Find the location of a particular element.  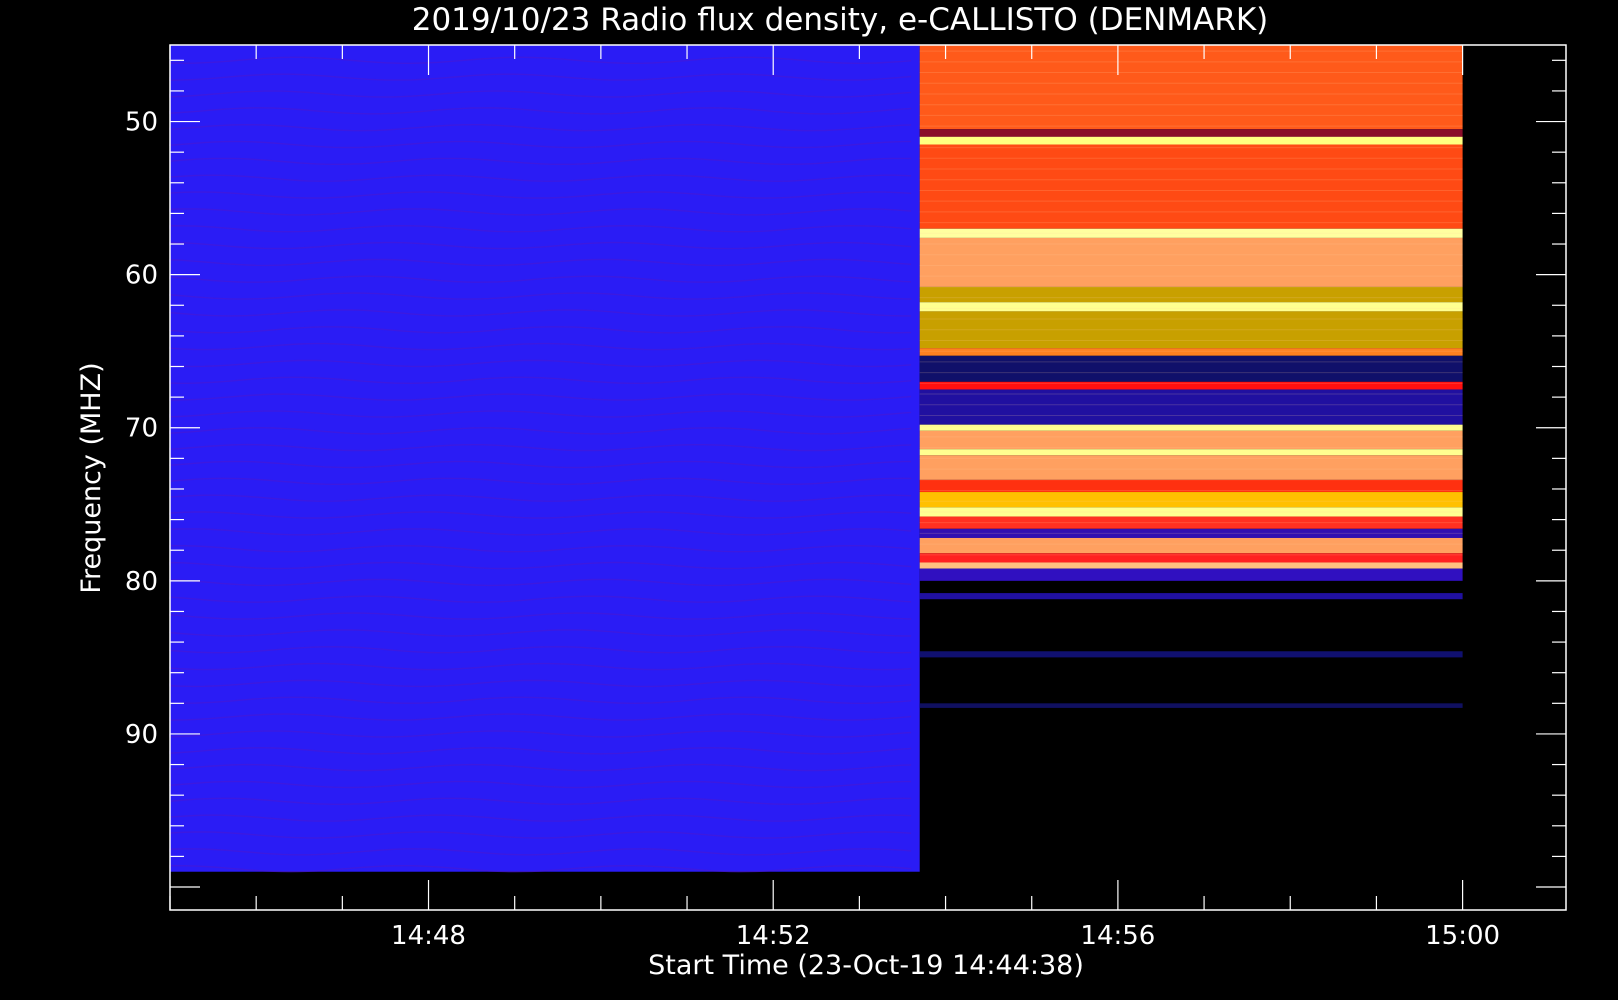

y-tick-label: 80 is located at coordinates (141, 582).